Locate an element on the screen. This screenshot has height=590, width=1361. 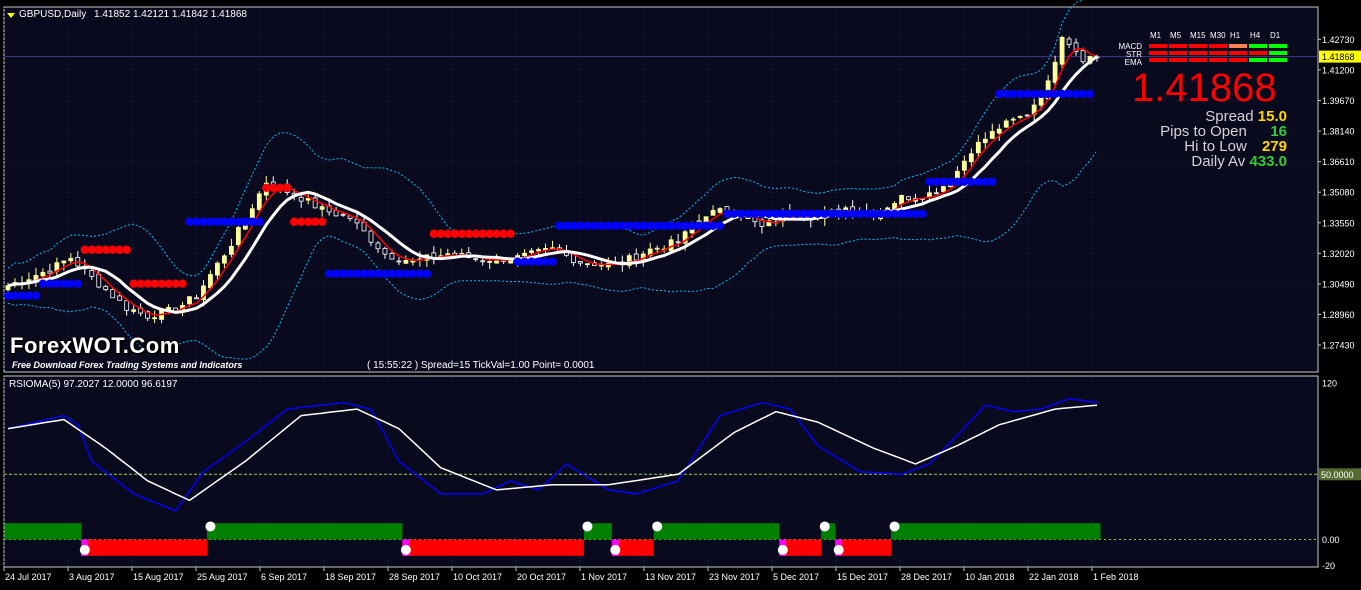
price-tick-label: 1.32020 is located at coordinates (1338, 254).